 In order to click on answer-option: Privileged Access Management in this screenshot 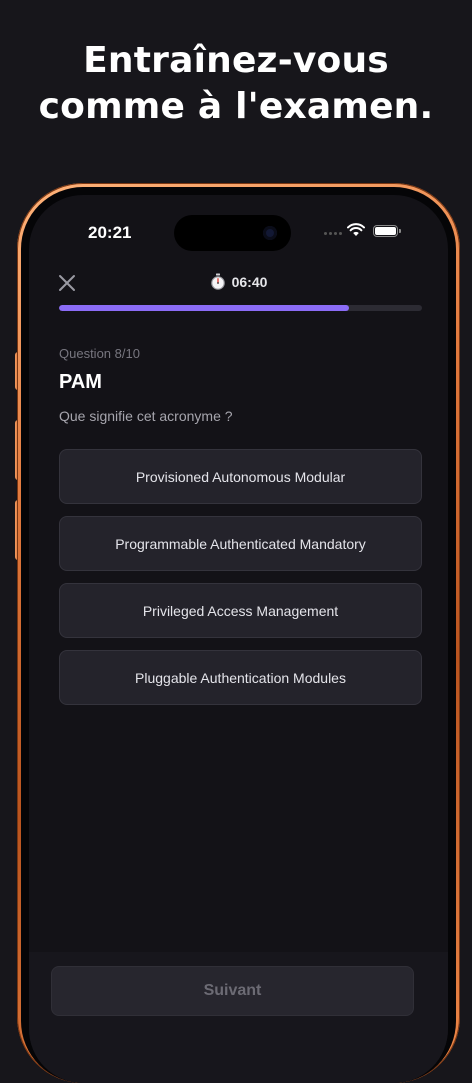, I will do `click(240, 610)`.